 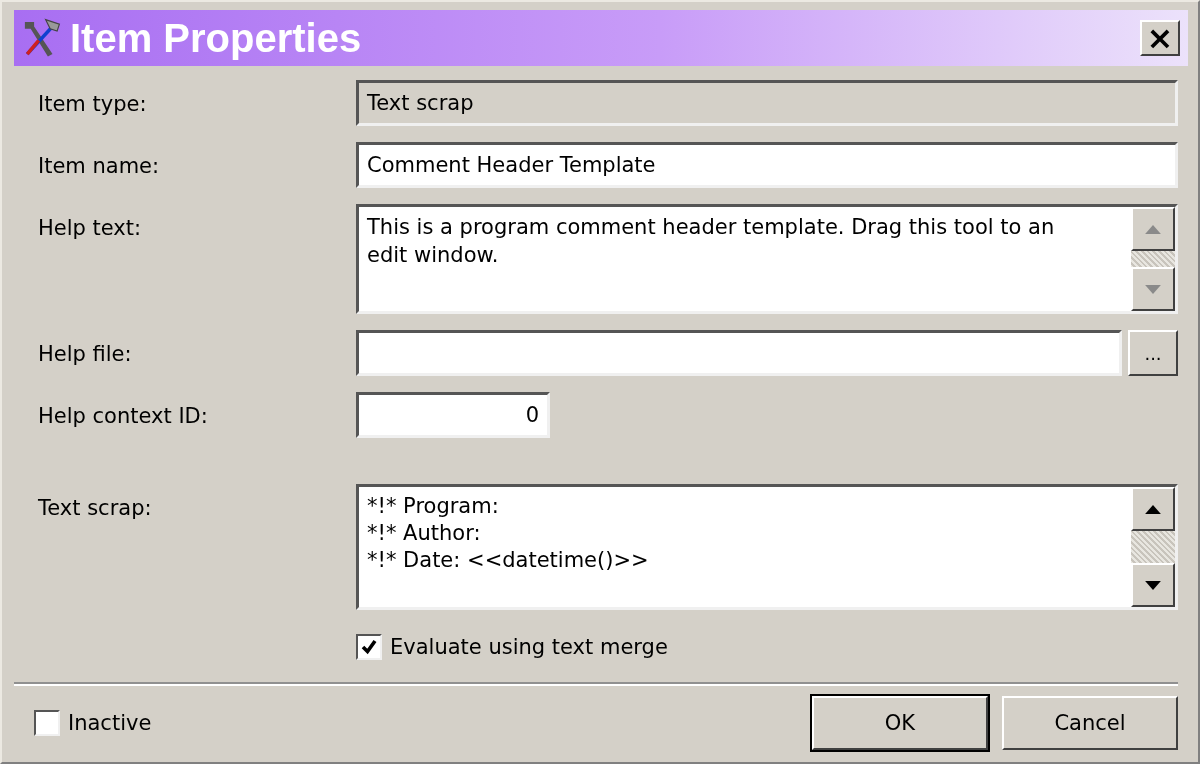 What do you see at coordinates (1160, 38) in the screenshot?
I see `close-button: ×` at bounding box center [1160, 38].